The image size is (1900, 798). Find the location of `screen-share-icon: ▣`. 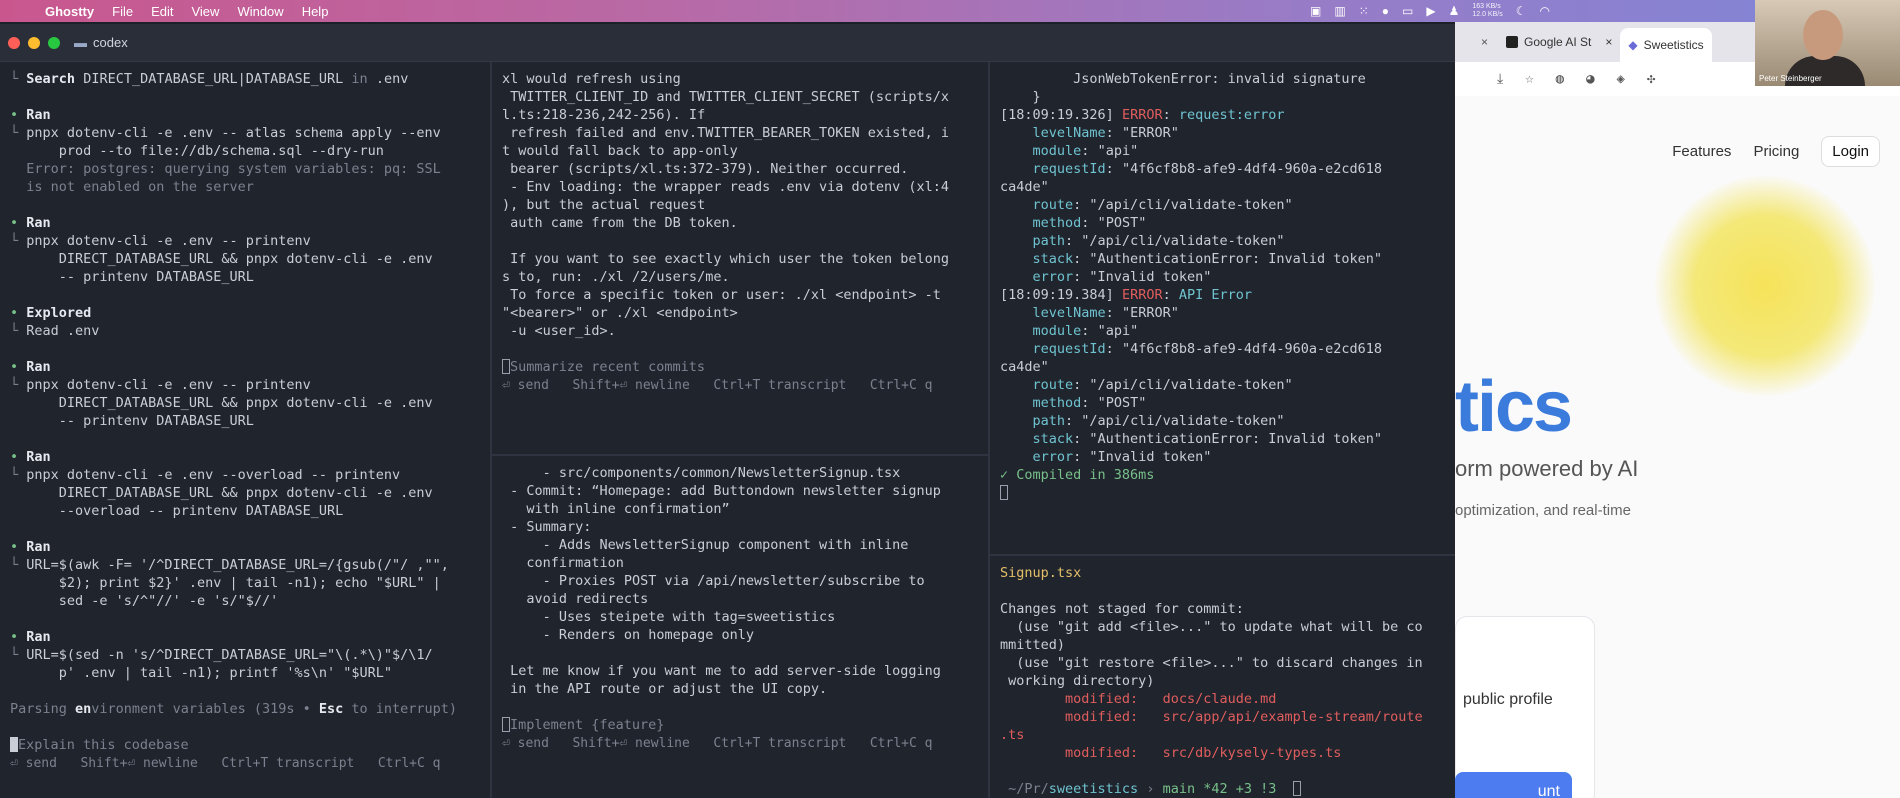

screen-share-icon: ▣ is located at coordinates (1315, 11).